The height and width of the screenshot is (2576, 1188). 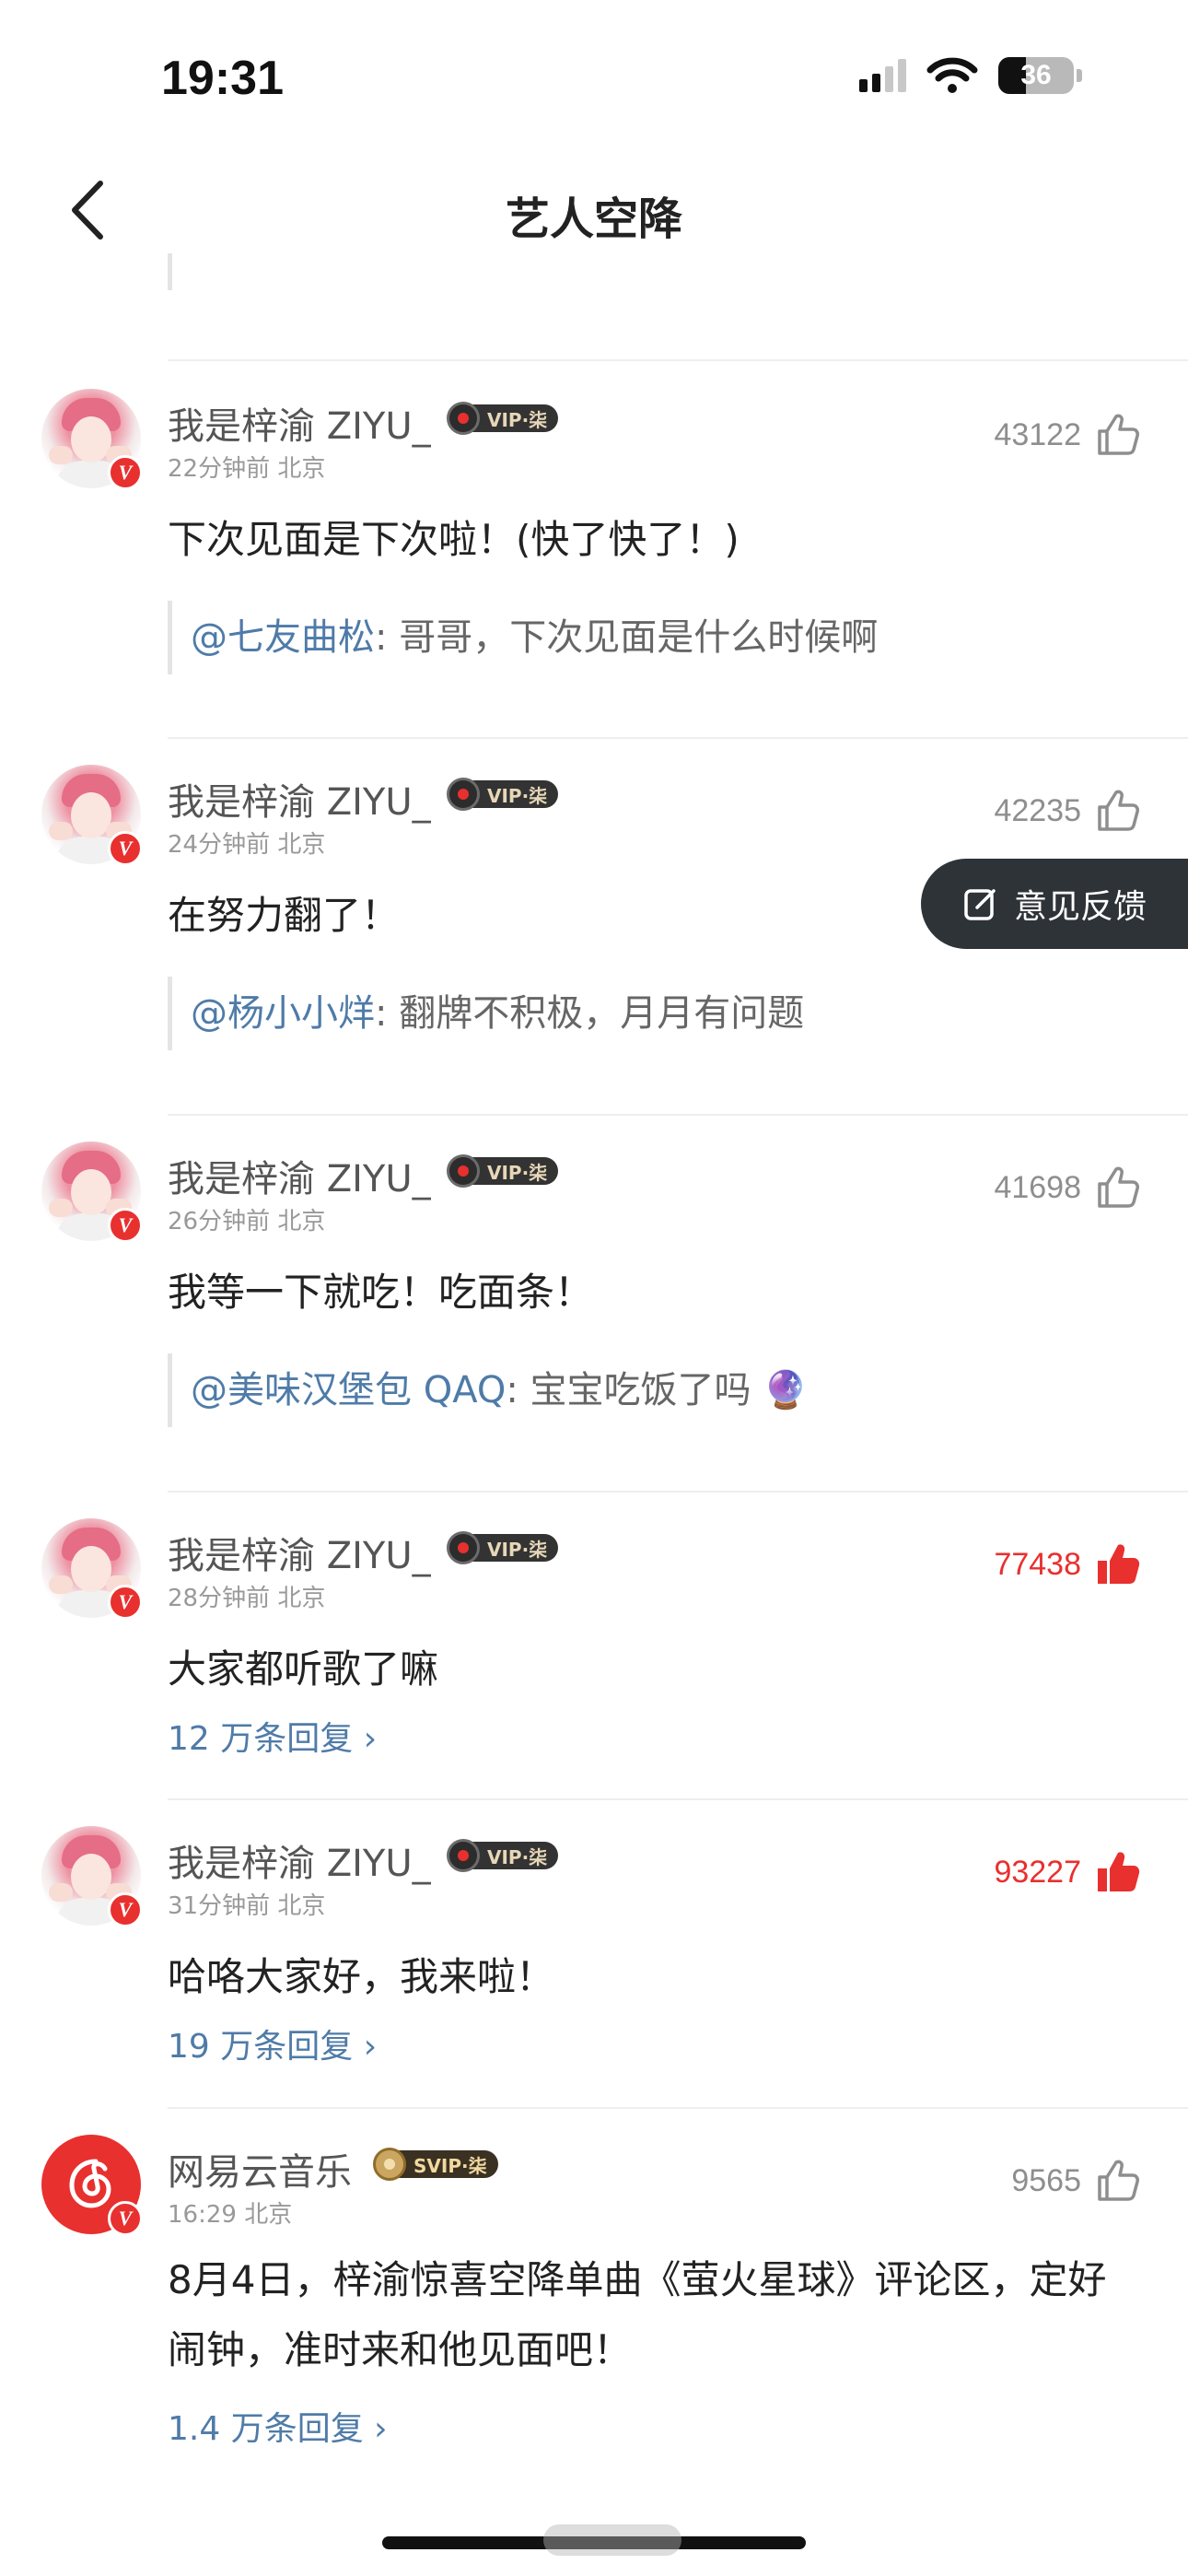 I want to click on nav-bar: 艺人空降, so click(x=594, y=212).